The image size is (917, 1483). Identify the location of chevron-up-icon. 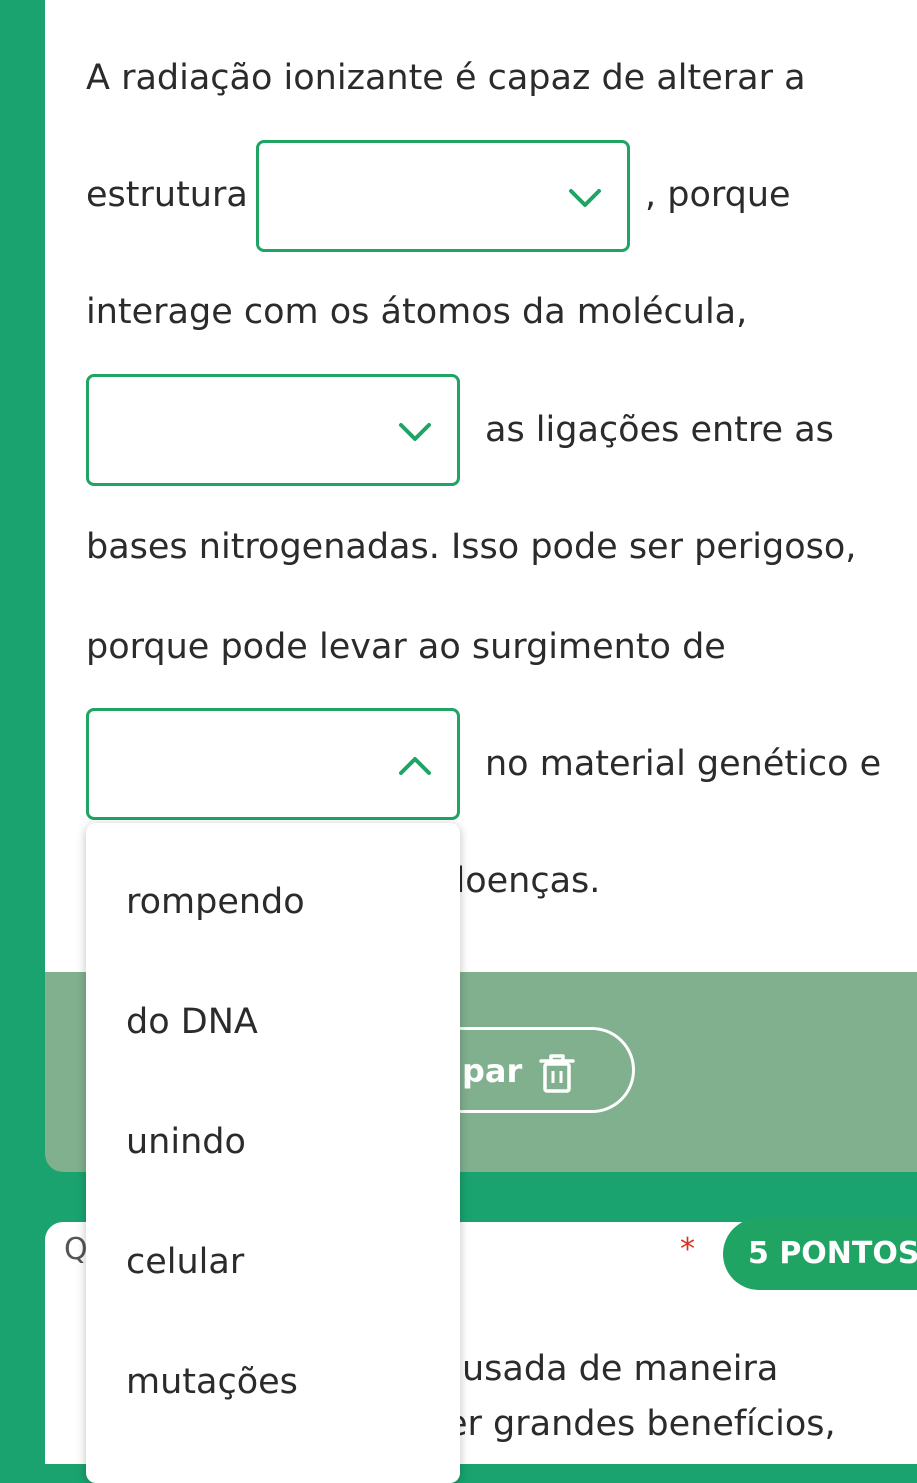
(415, 766).